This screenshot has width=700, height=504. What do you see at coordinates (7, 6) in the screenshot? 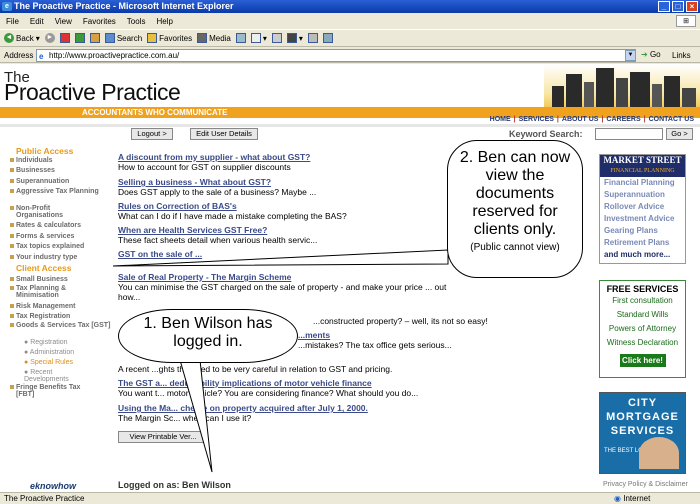
I see `ie-icon: e` at bounding box center [7, 6].